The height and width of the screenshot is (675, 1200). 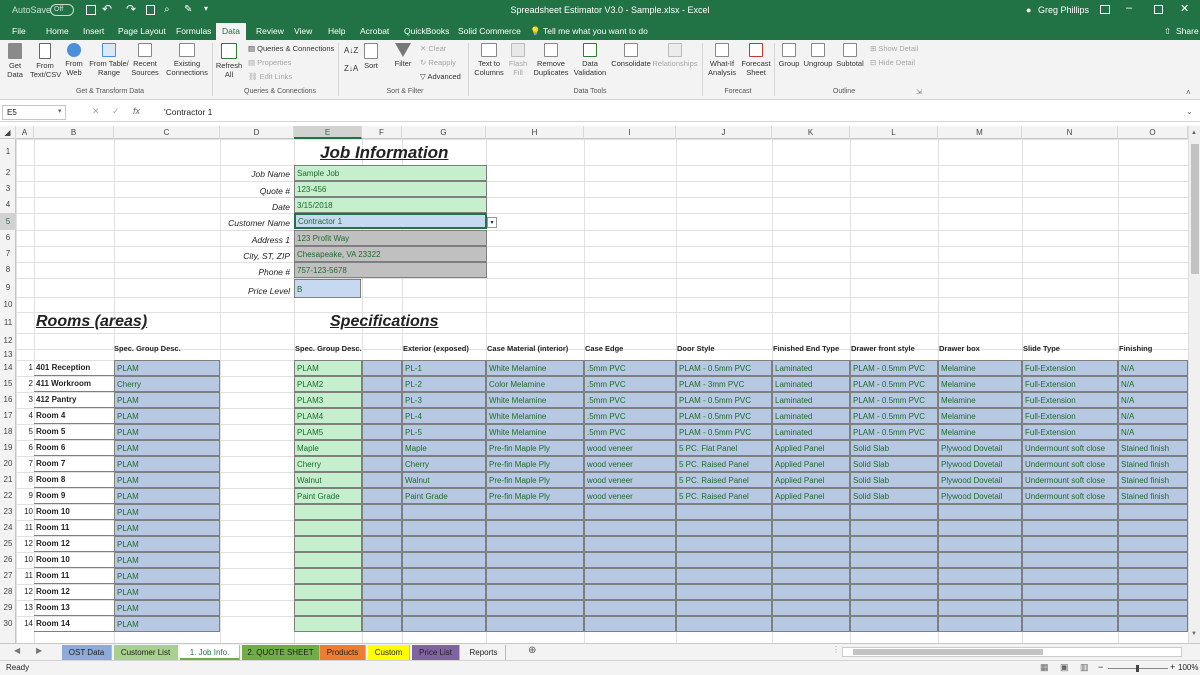 I want to click on tell-me-search: Tell me what you want to do, so click(x=595, y=31).